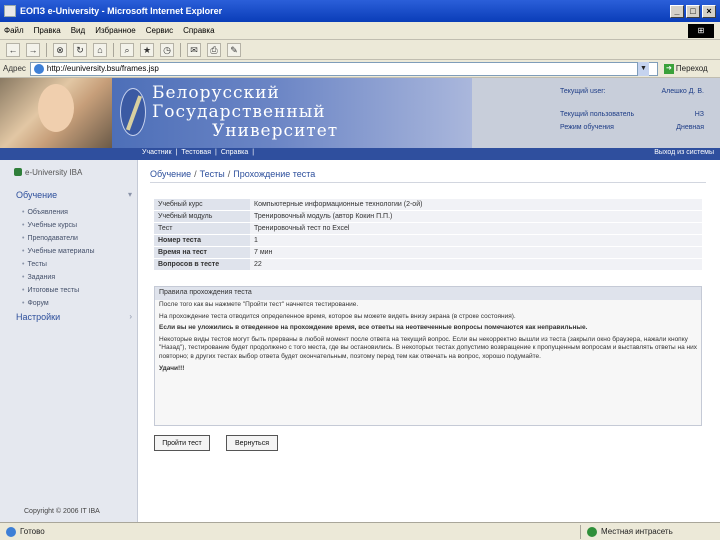 The width and height of the screenshot is (720, 540). Describe the element at coordinates (58, 277) in the screenshot. I see `sidebar-item-assignments: • Задания` at that location.